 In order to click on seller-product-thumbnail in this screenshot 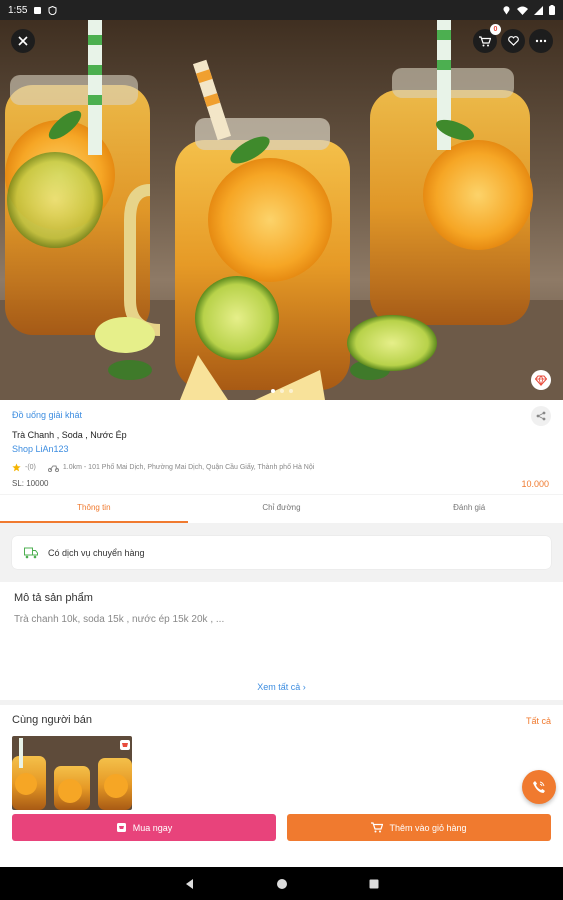, I will do `click(72, 773)`.